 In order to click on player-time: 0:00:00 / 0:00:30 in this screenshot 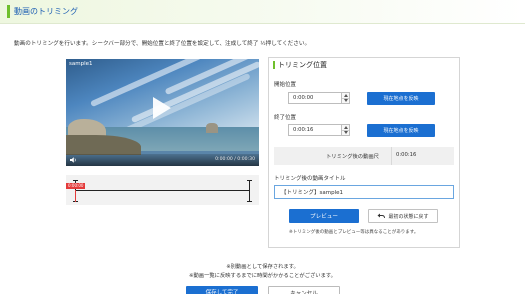, I will do `click(235, 159)`.